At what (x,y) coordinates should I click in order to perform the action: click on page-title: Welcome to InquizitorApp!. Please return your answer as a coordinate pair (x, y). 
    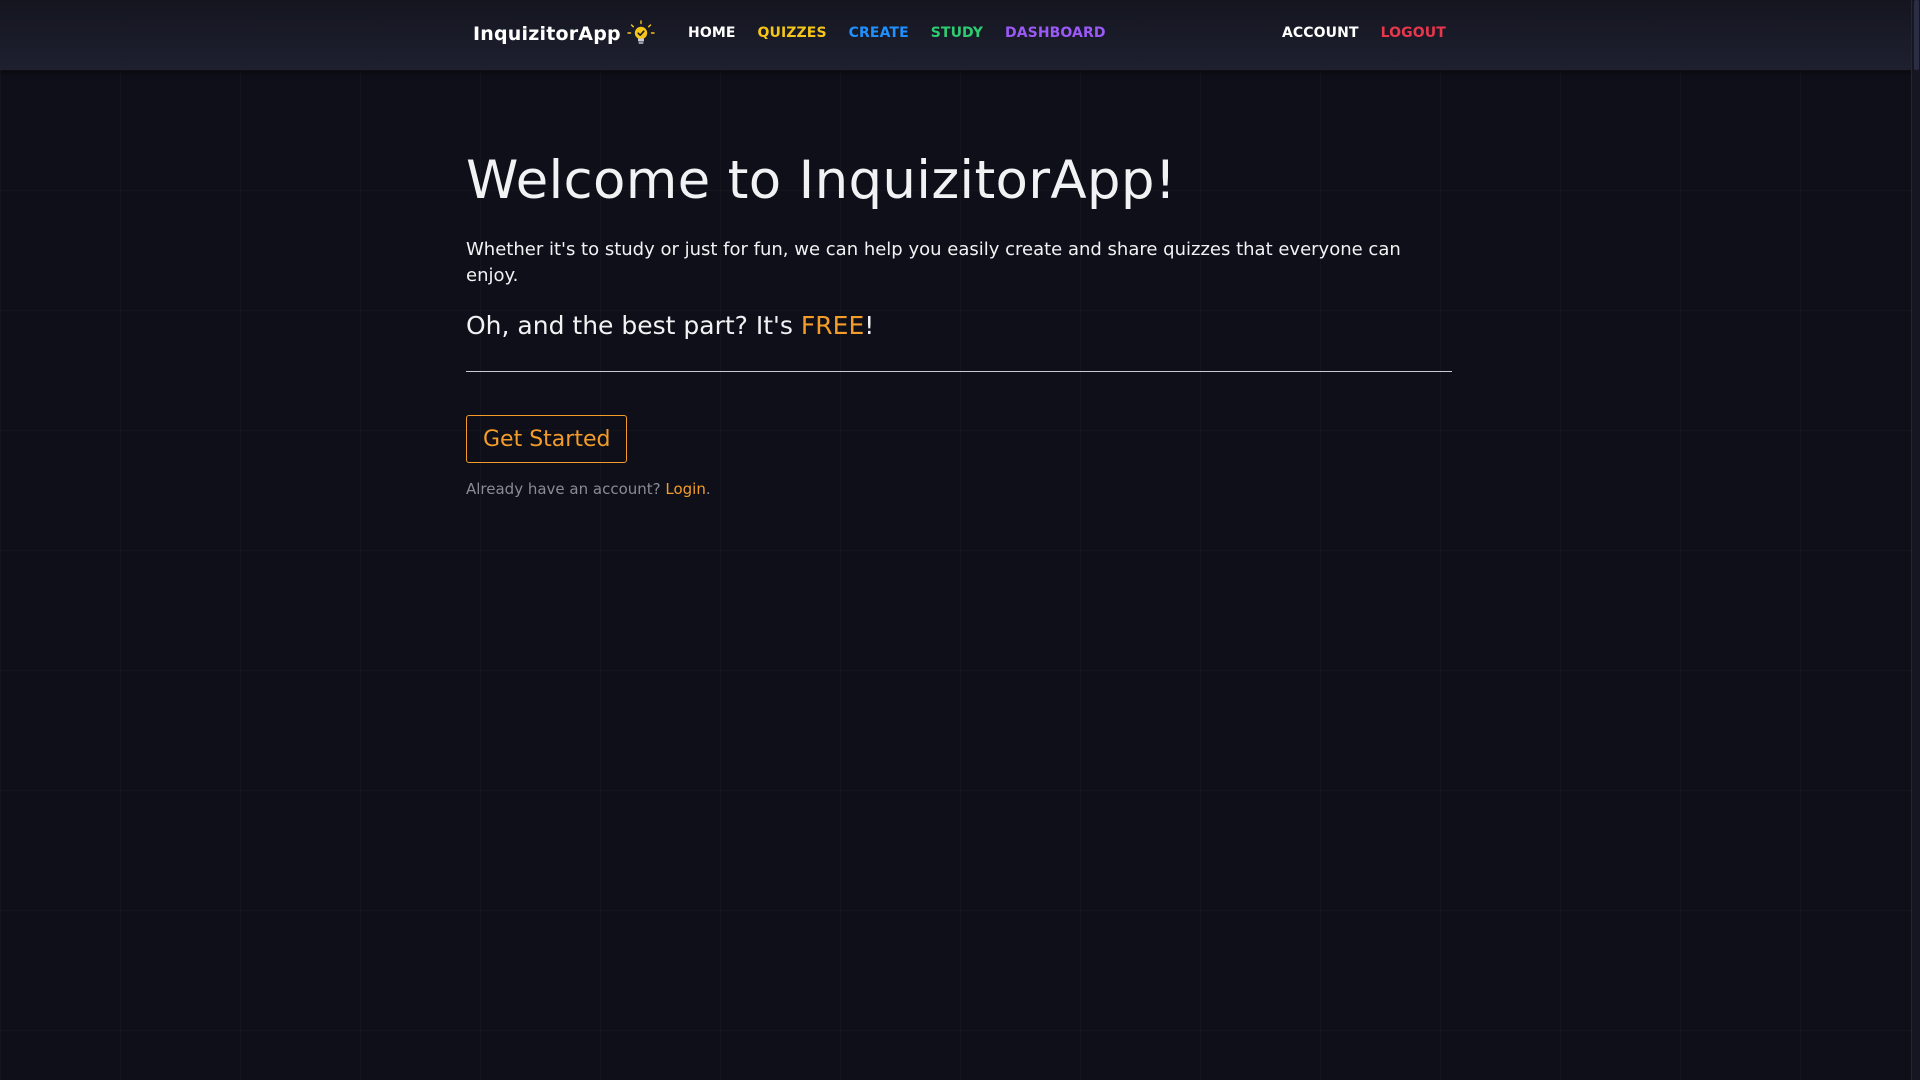
    Looking at the image, I should click on (821, 180).